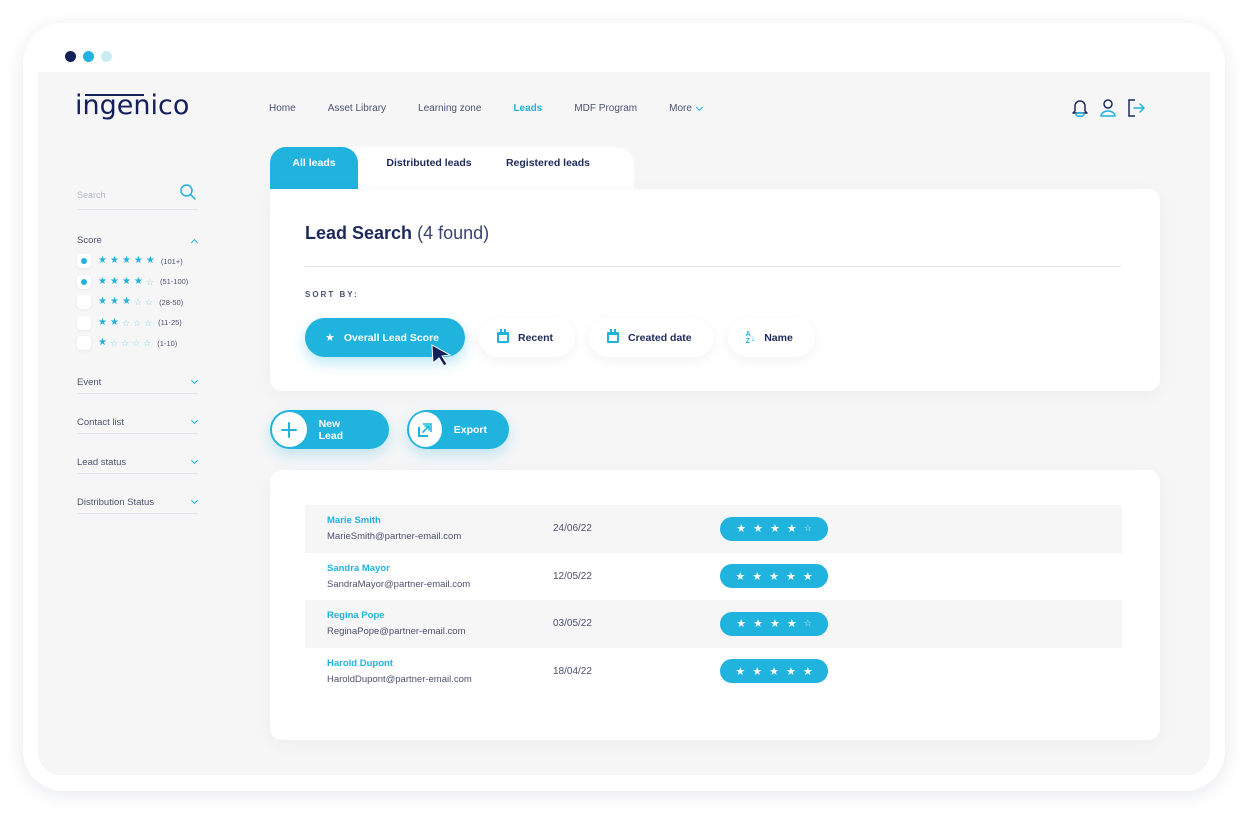 This screenshot has height=813, width=1248. I want to click on title-text: Lead Search, so click(359, 233).